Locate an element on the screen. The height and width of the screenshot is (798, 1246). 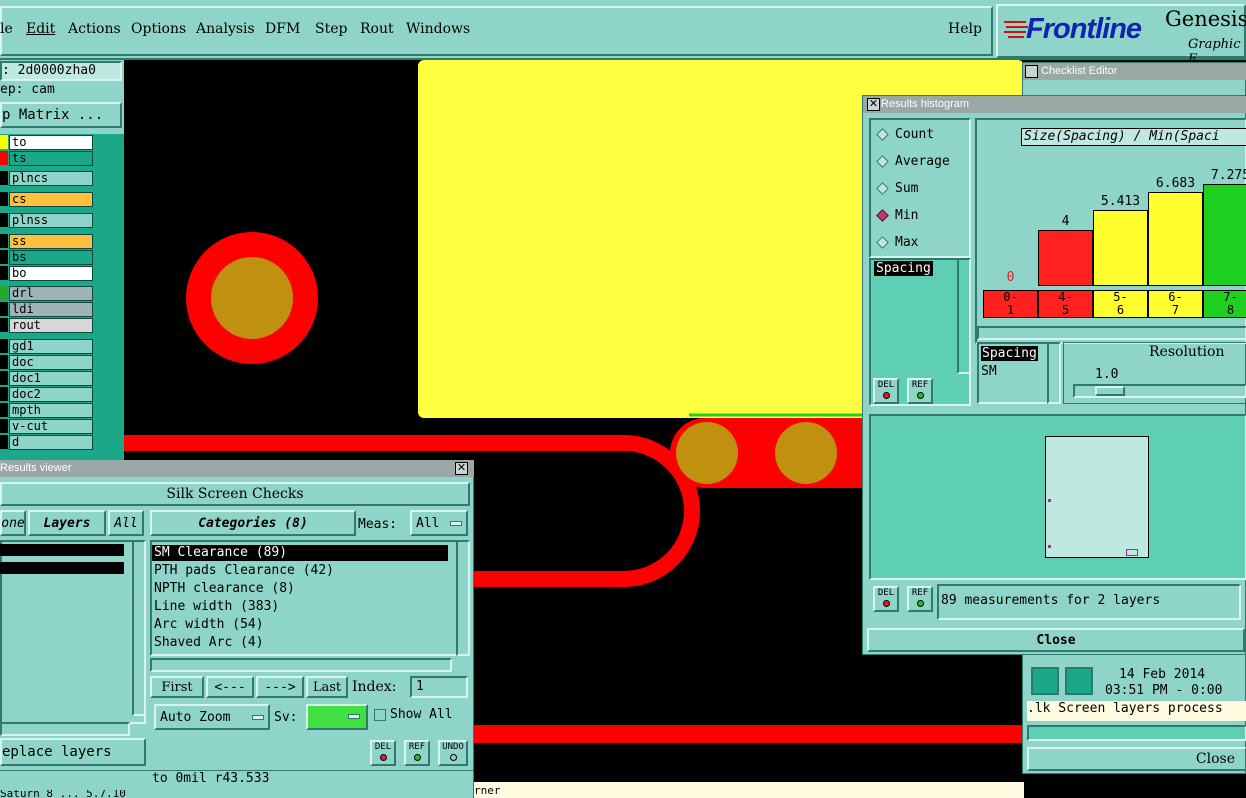
layer-row-to: to is located at coordinates (62, 142).